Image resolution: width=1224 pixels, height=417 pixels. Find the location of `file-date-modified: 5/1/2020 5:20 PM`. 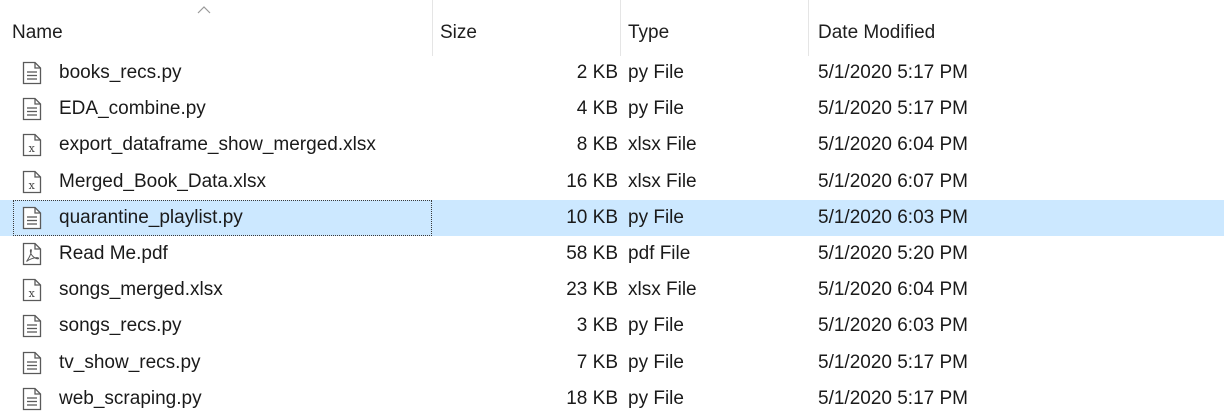

file-date-modified: 5/1/2020 5:20 PM is located at coordinates (893, 253).